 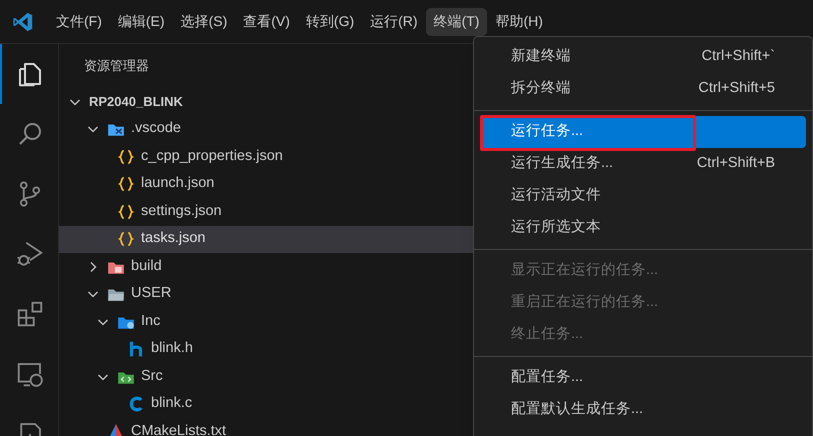 What do you see at coordinates (177, 184) in the screenshot?
I see `file-name: launch.json` at bounding box center [177, 184].